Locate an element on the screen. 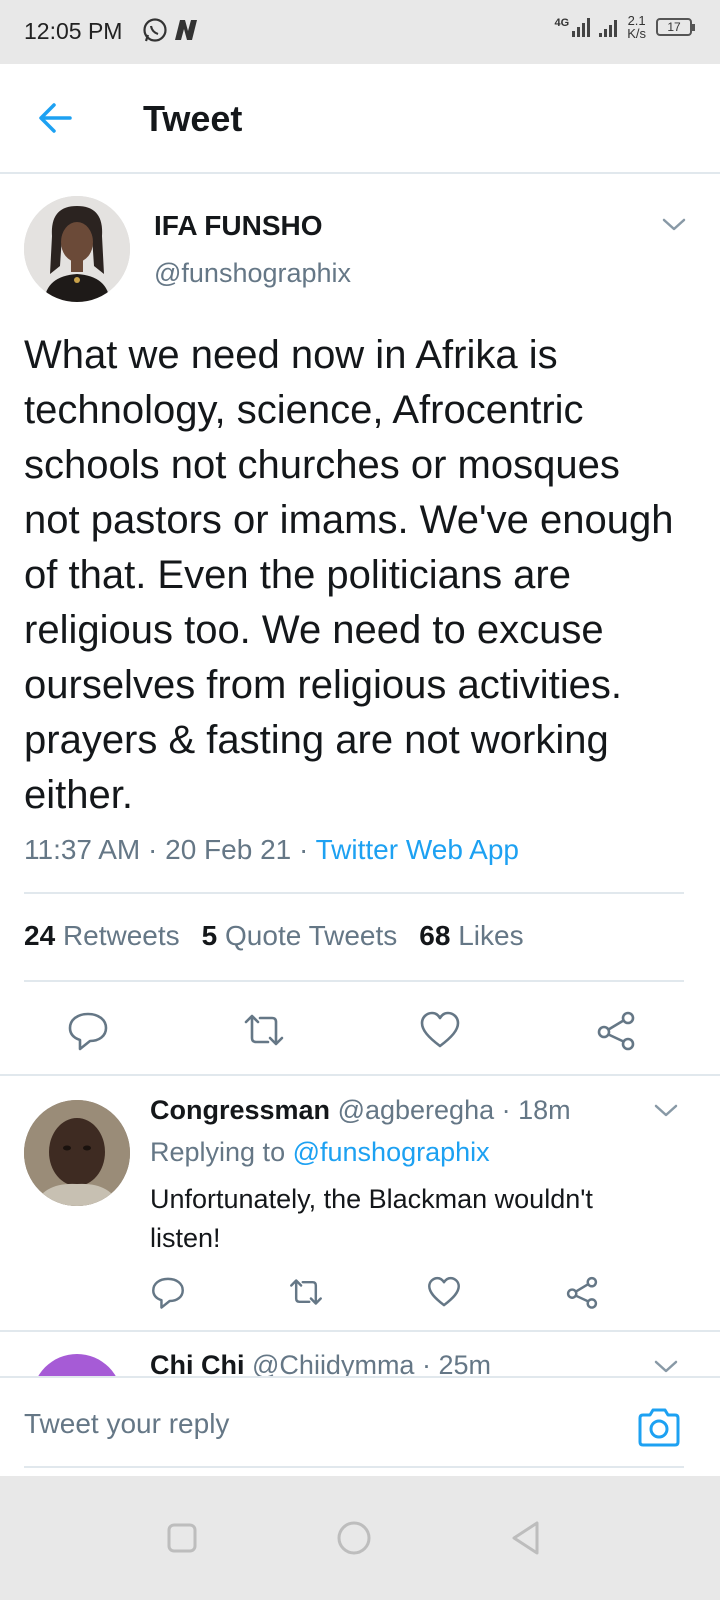 The width and height of the screenshot is (720, 1600). reply-author-handle: @agberegha is located at coordinates (416, 1110).